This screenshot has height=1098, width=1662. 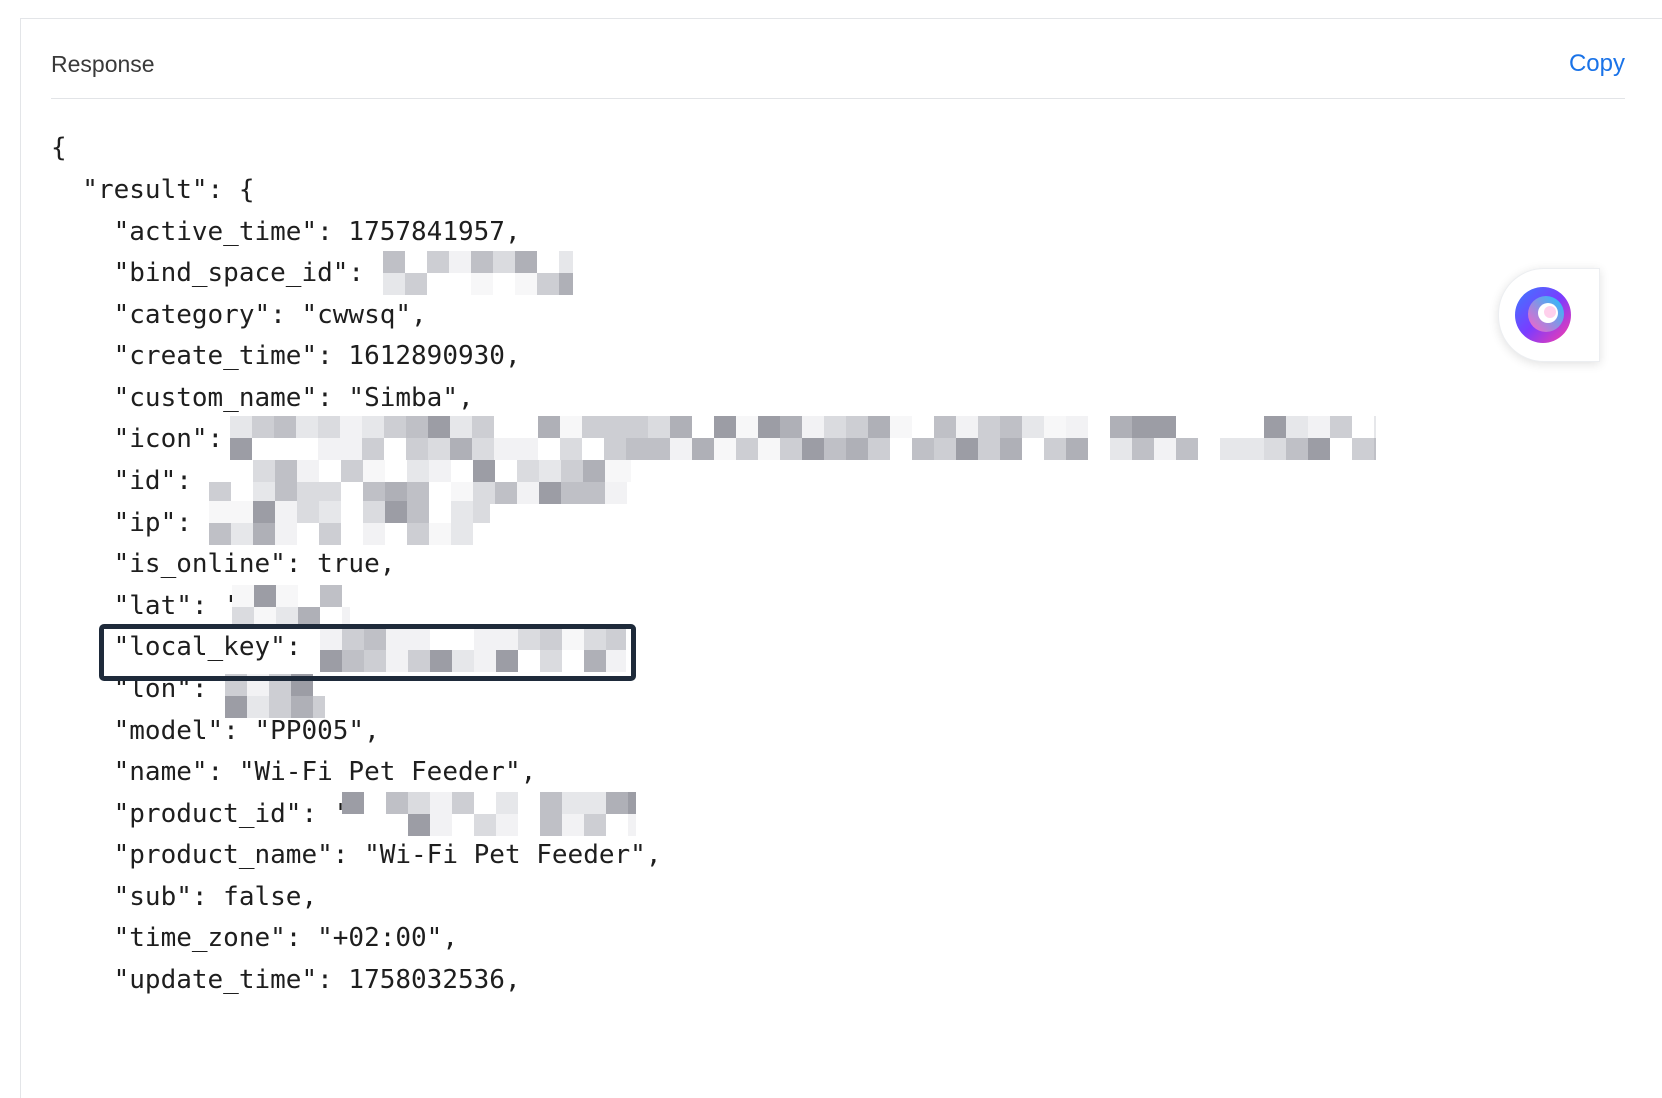 What do you see at coordinates (239, 315) in the screenshot?
I see `code-line: "category": "cwwsq",` at bounding box center [239, 315].